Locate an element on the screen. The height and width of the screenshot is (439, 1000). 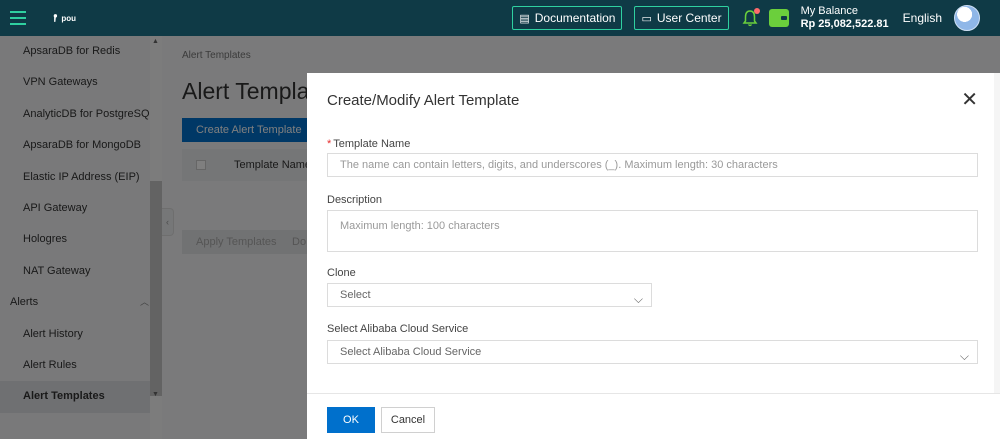
dialog-footer: OK Cancel is located at coordinates (653, 416).